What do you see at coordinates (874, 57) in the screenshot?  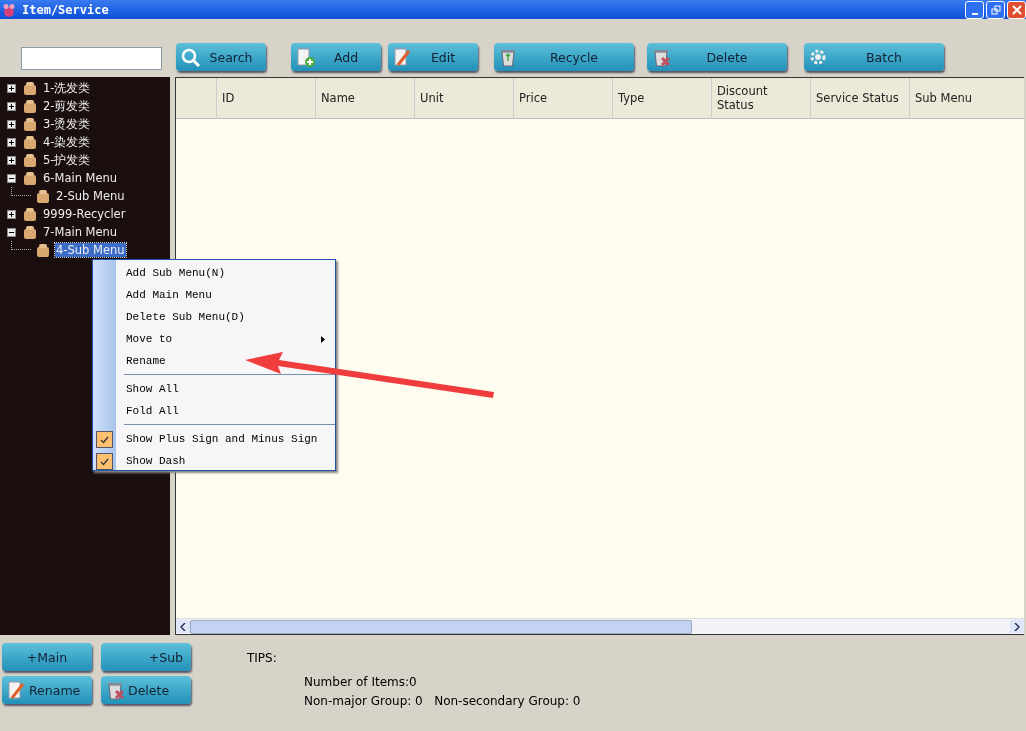 I see `toolbar-button: Batch` at bounding box center [874, 57].